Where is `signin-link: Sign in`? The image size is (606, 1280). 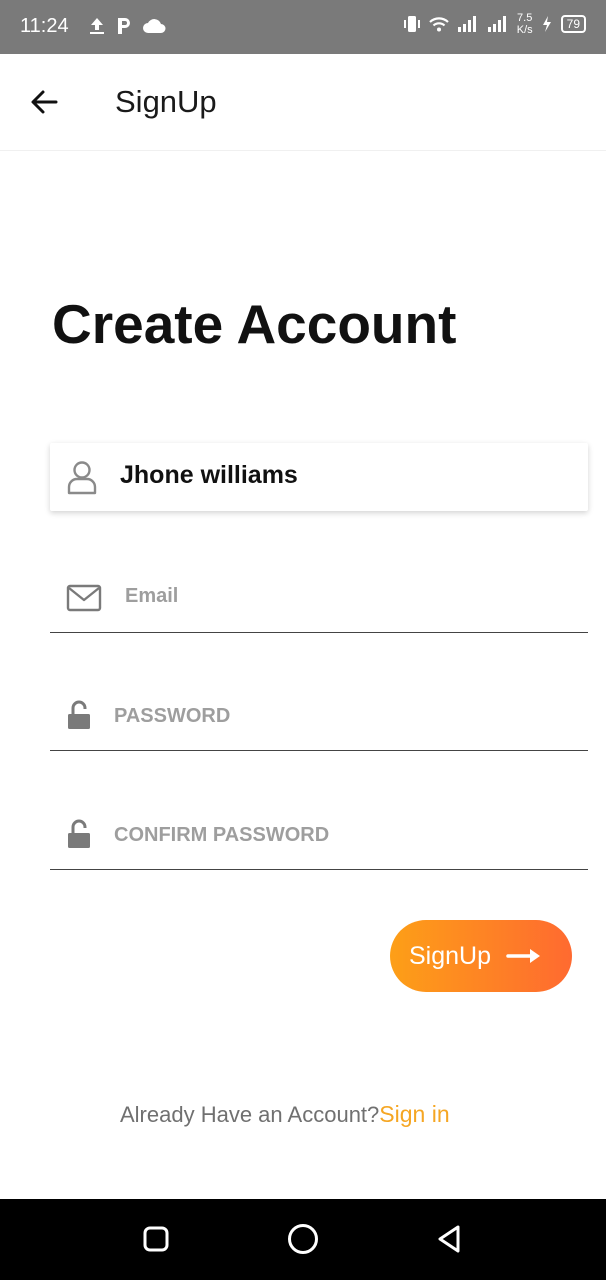 signin-link: Sign in is located at coordinates (414, 1114).